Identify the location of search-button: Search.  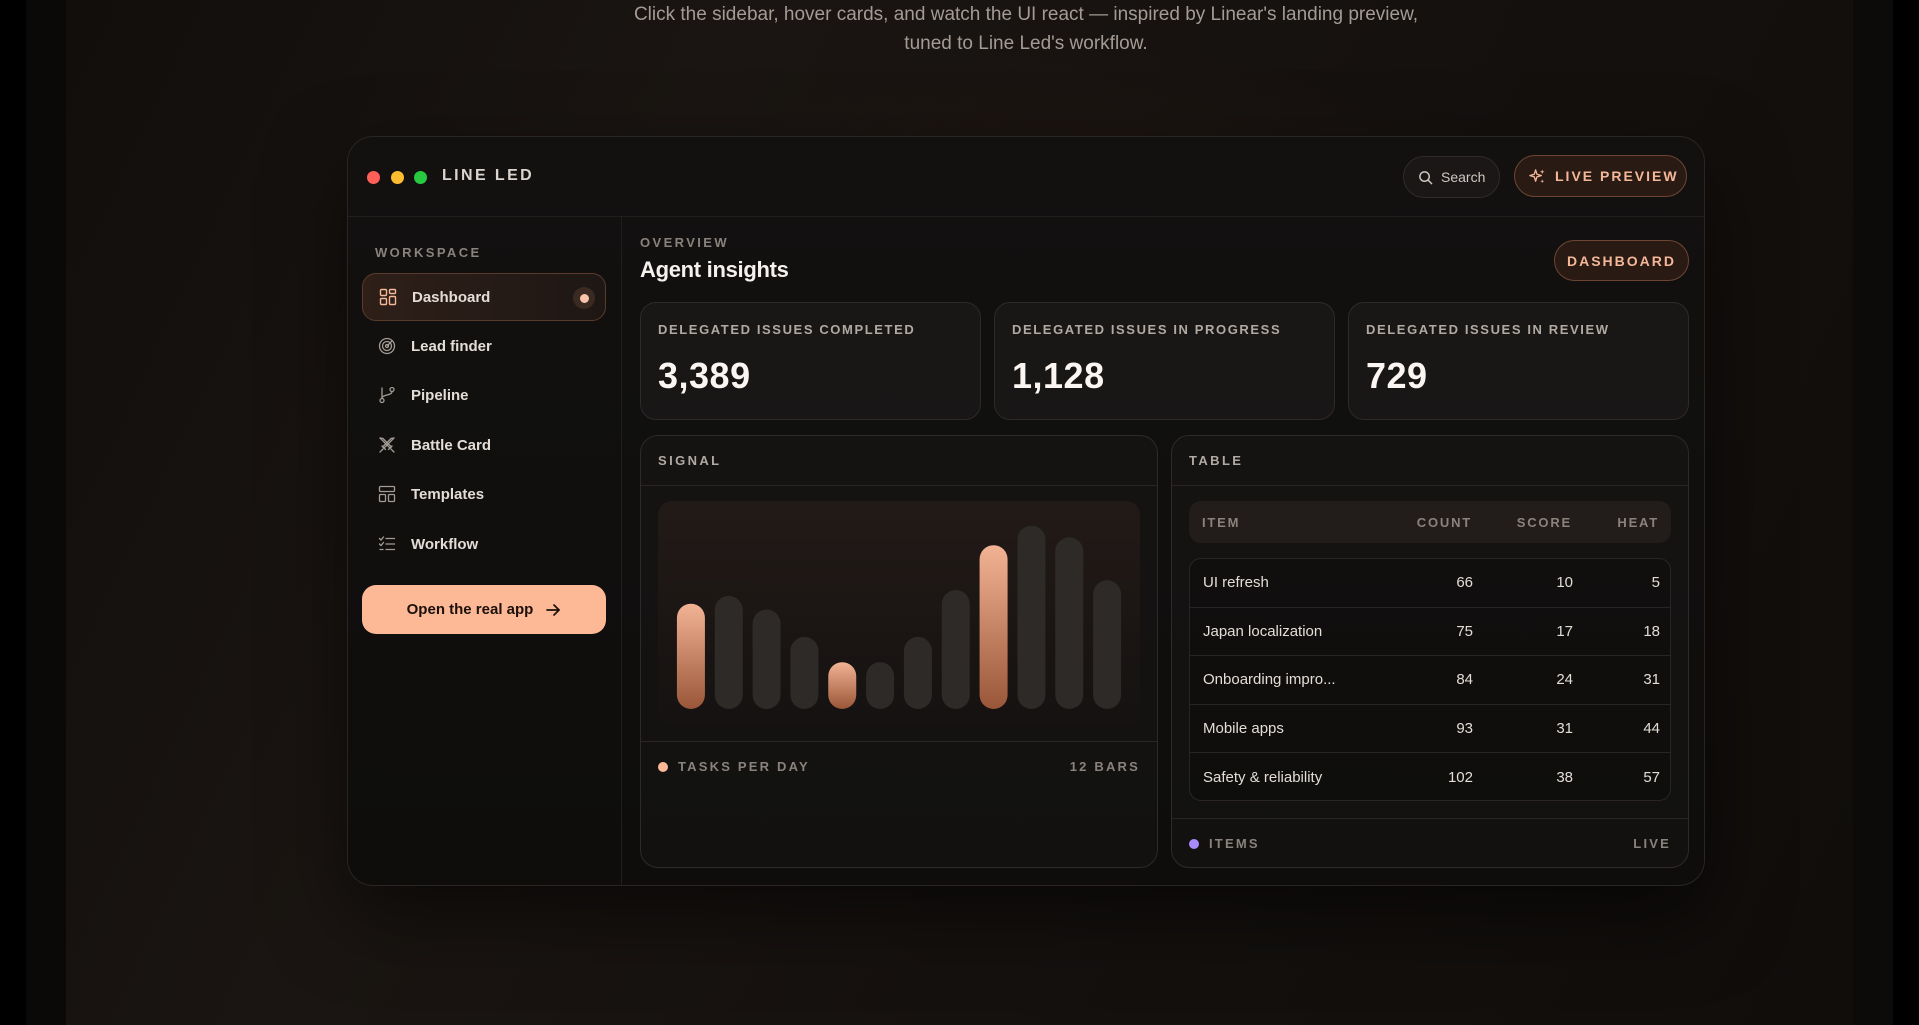
(1451, 177).